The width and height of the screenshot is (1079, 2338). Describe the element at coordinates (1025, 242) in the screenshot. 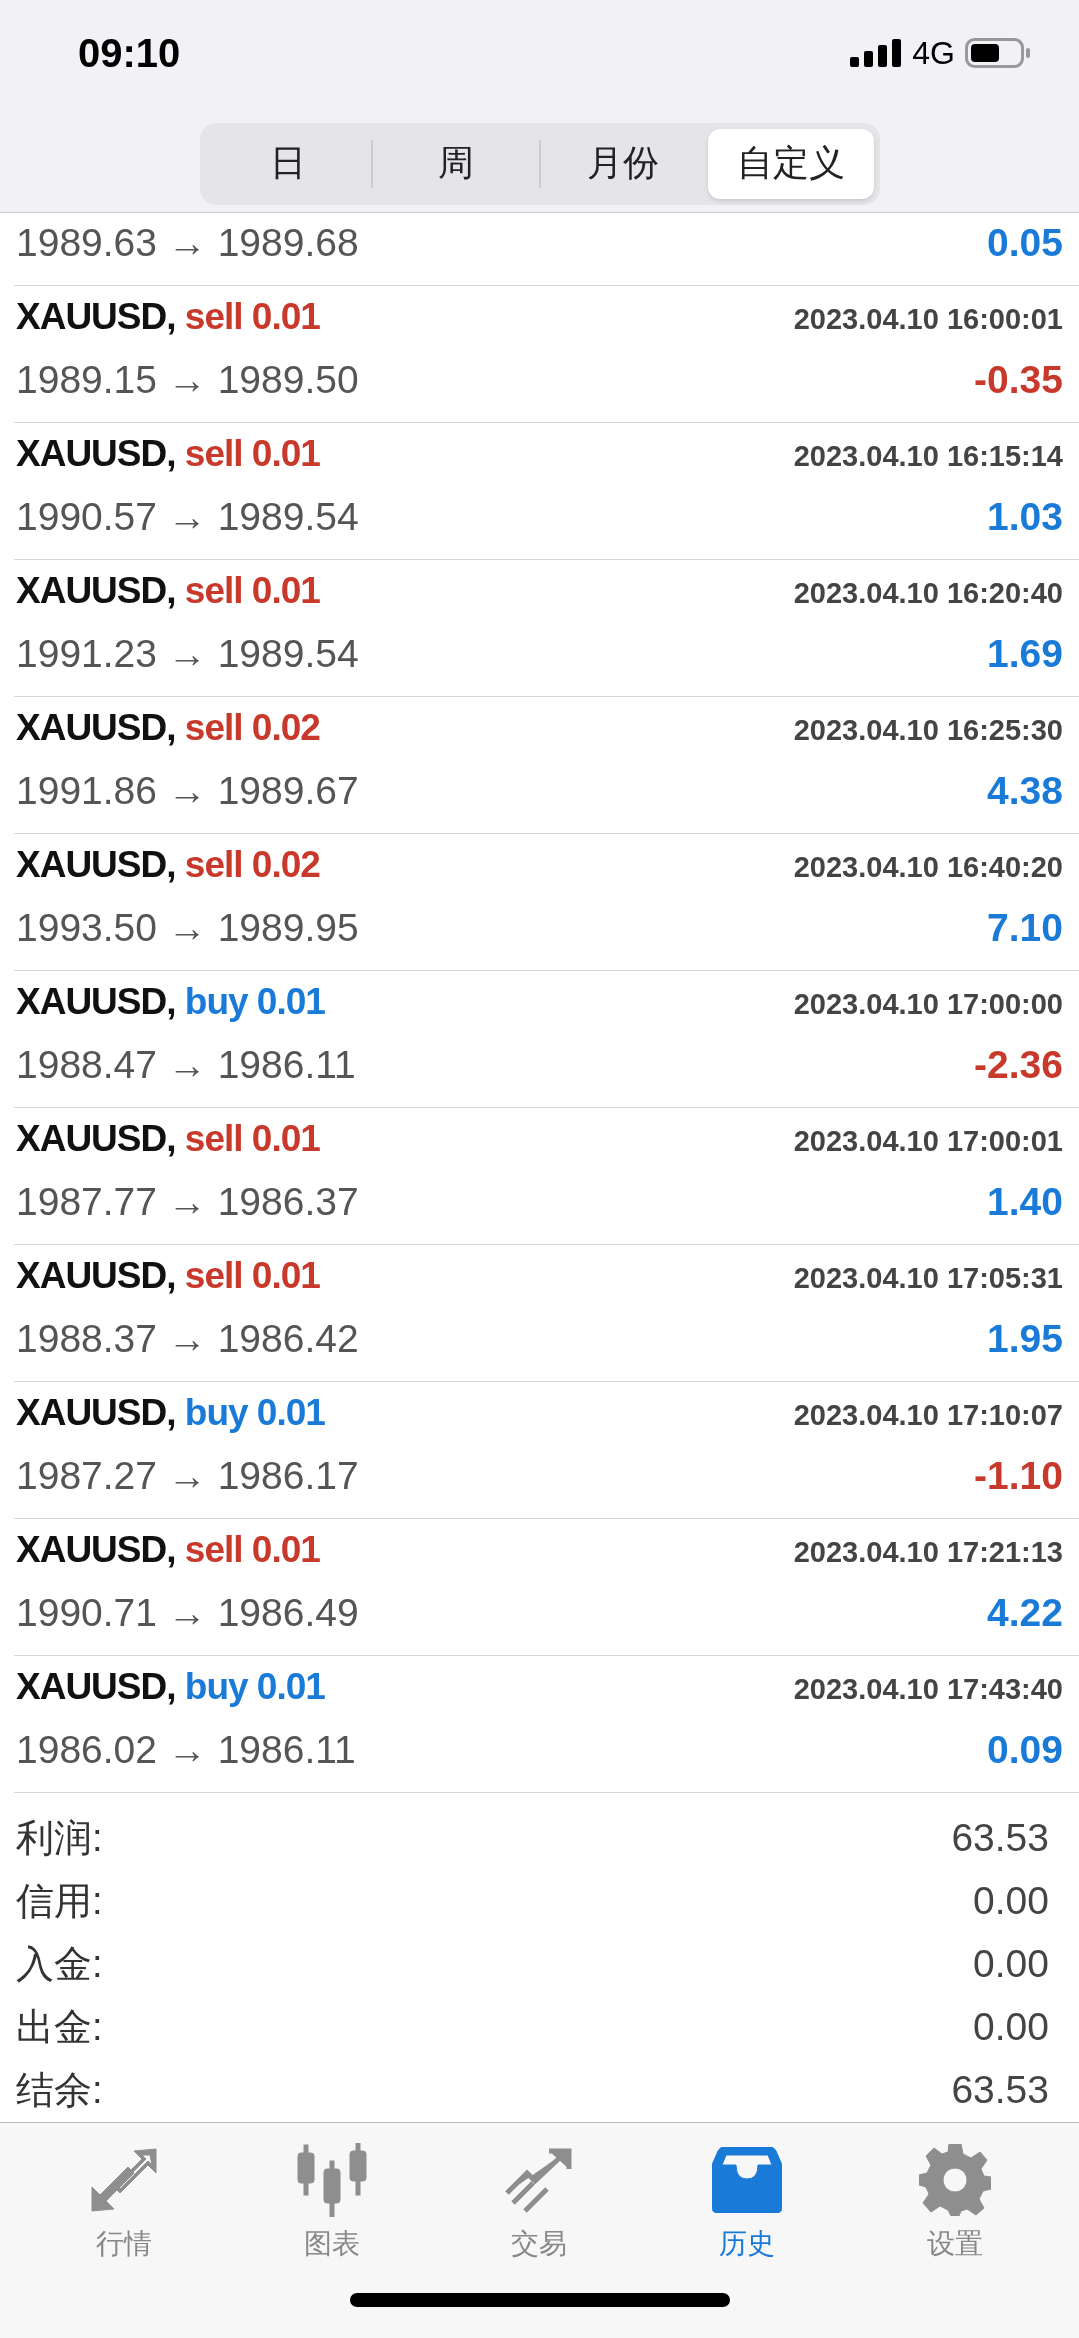

I see `profit-value: 0.05` at that location.